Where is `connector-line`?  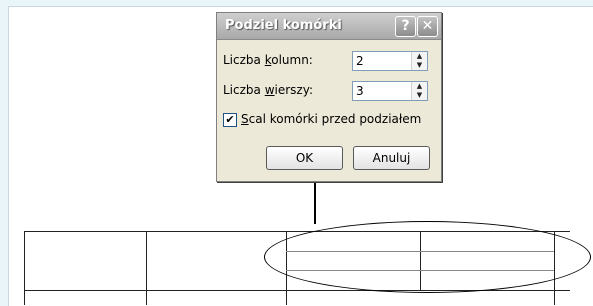 connector-line is located at coordinates (315, 202).